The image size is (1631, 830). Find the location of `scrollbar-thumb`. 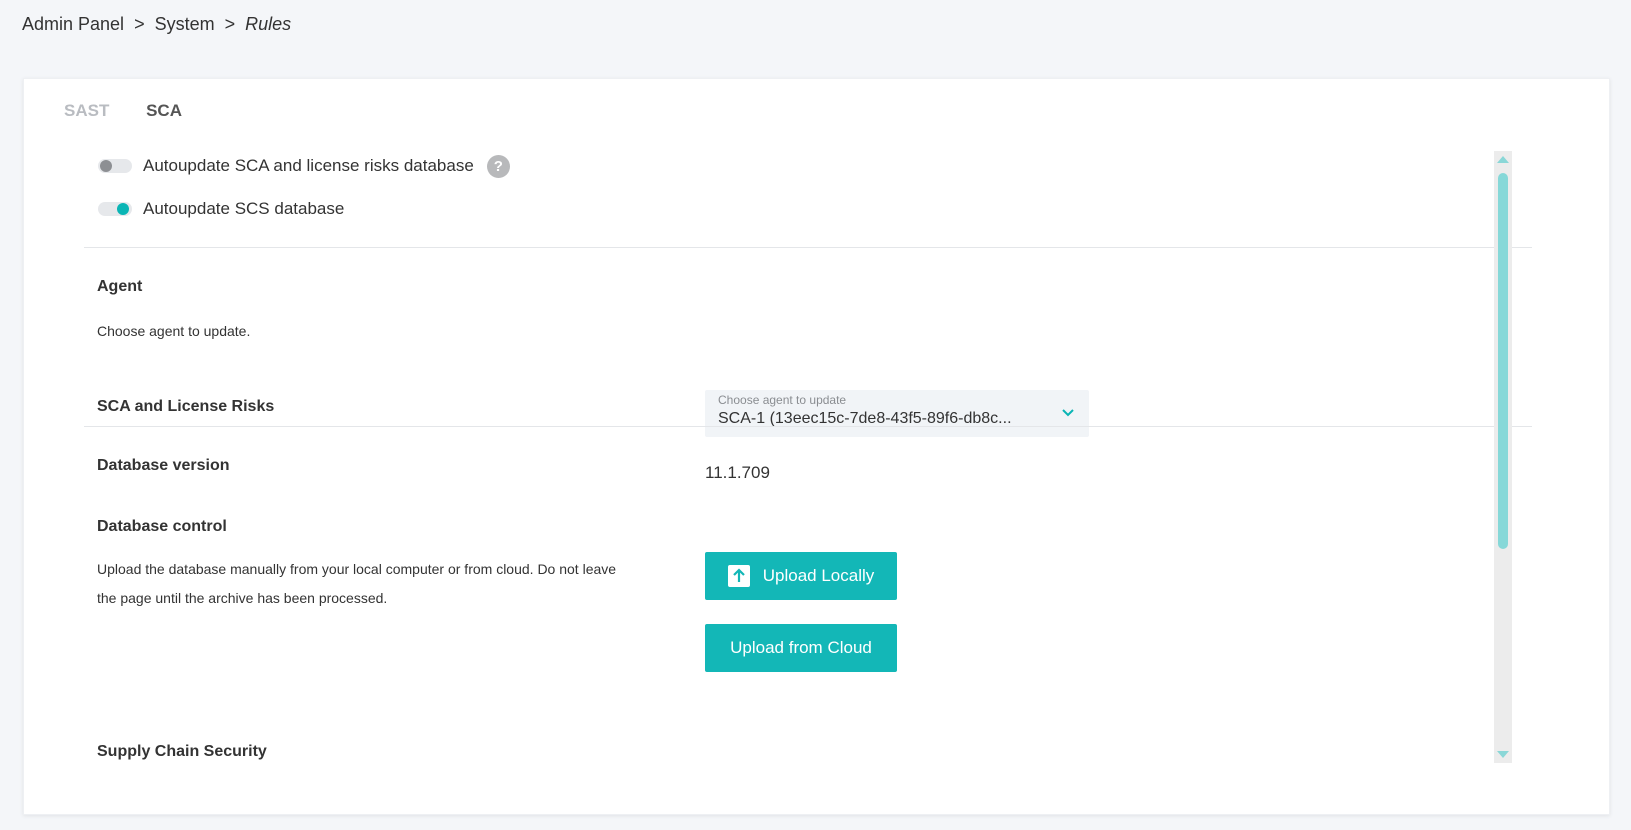

scrollbar-thumb is located at coordinates (1503, 361).